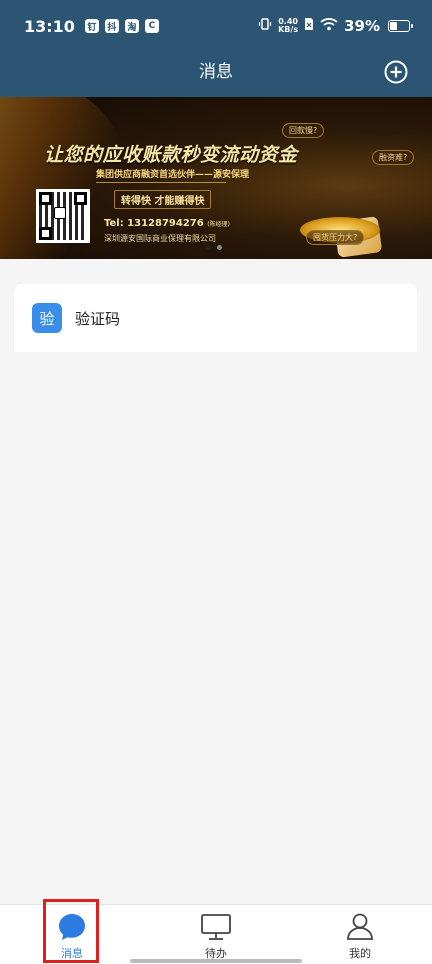 The height and width of the screenshot is (964, 432). Describe the element at coordinates (216, 928) in the screenshot. I see `monitor-icon` at that location.